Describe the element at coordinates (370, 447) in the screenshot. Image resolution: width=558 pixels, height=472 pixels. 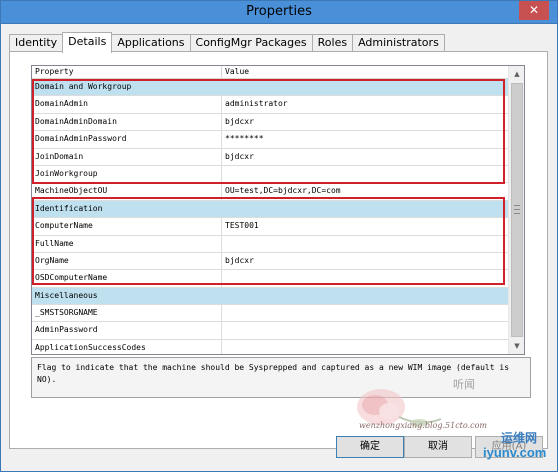
I see `ok-button: 确定` at that location.